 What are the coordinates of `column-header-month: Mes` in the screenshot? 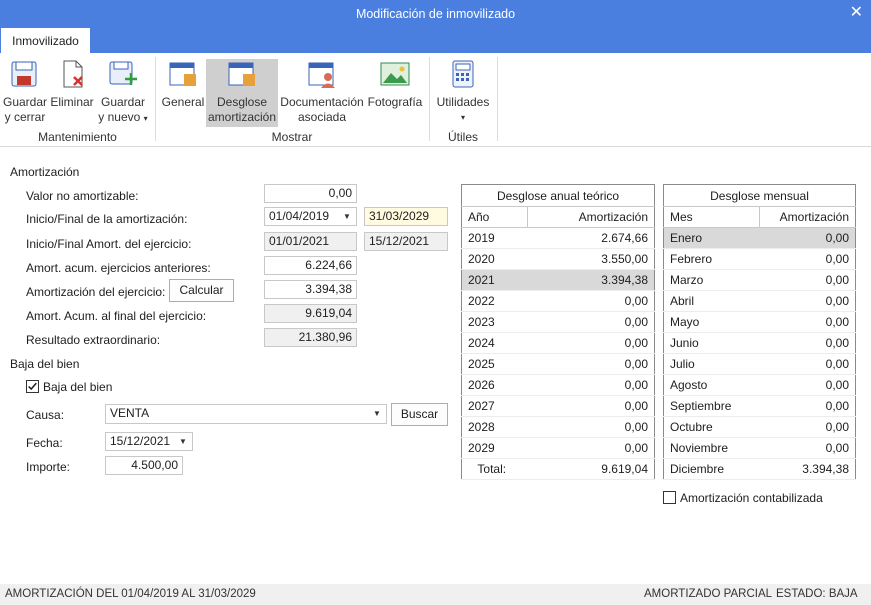 It's located at (711, 217).